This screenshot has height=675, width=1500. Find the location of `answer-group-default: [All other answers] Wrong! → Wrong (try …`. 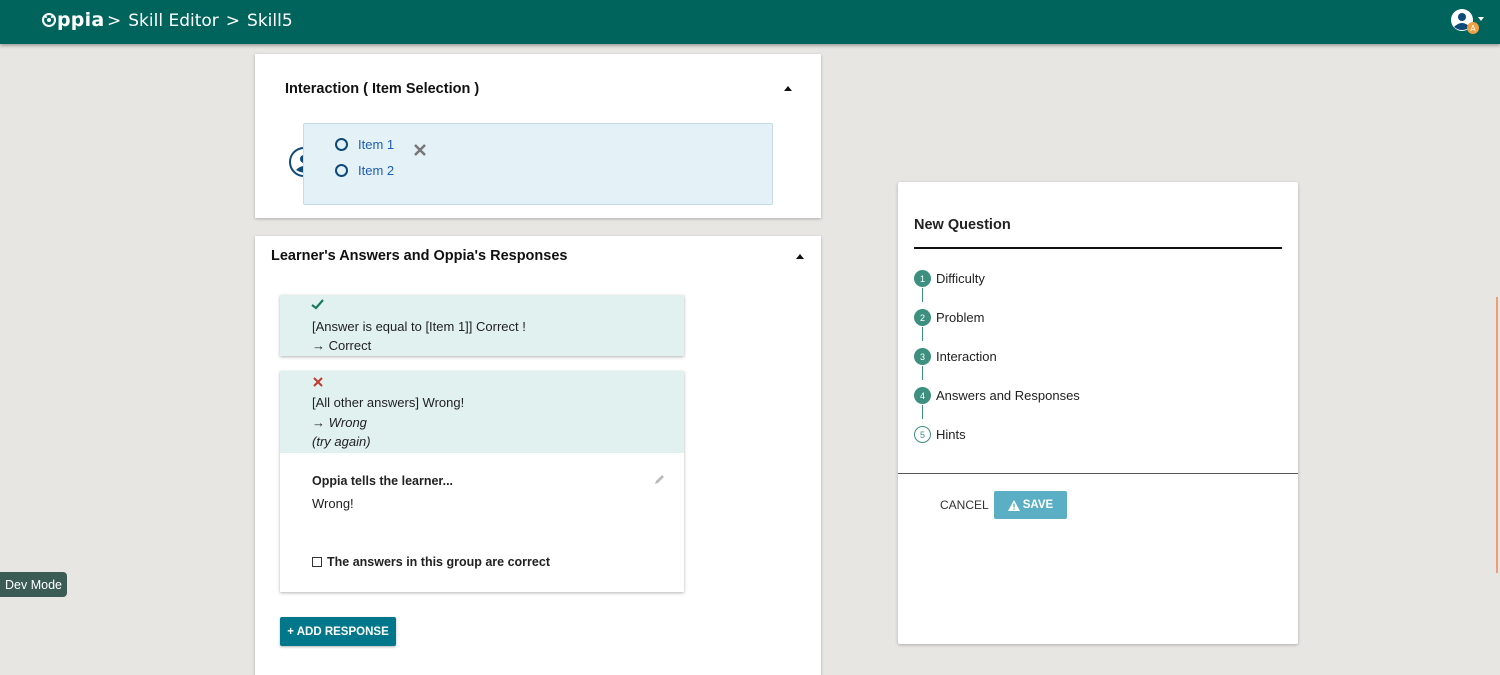

answer-group-default: [All other answers] Wrong! → Wrong (try … is located at coordinates (482, 481).